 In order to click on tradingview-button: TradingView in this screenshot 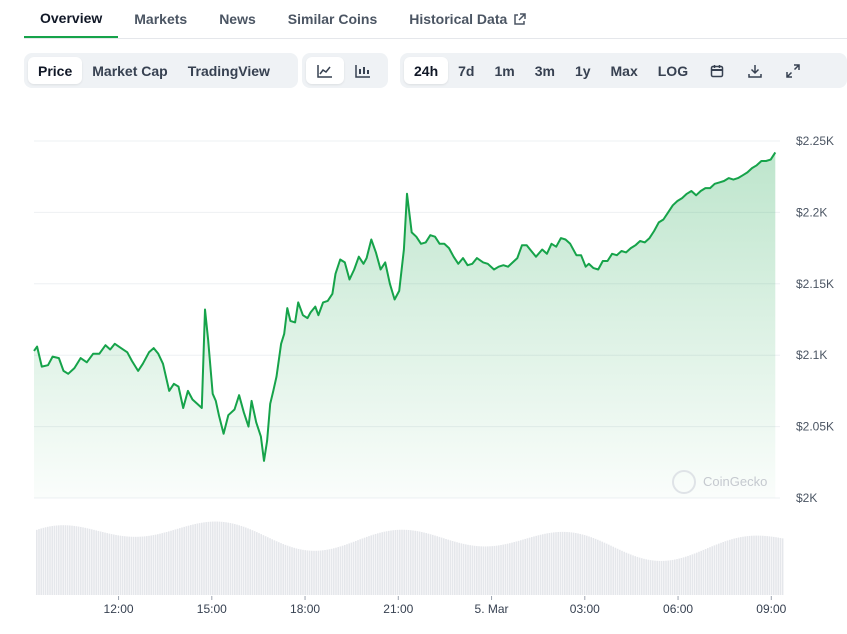, I will do `click(229, 70)`.